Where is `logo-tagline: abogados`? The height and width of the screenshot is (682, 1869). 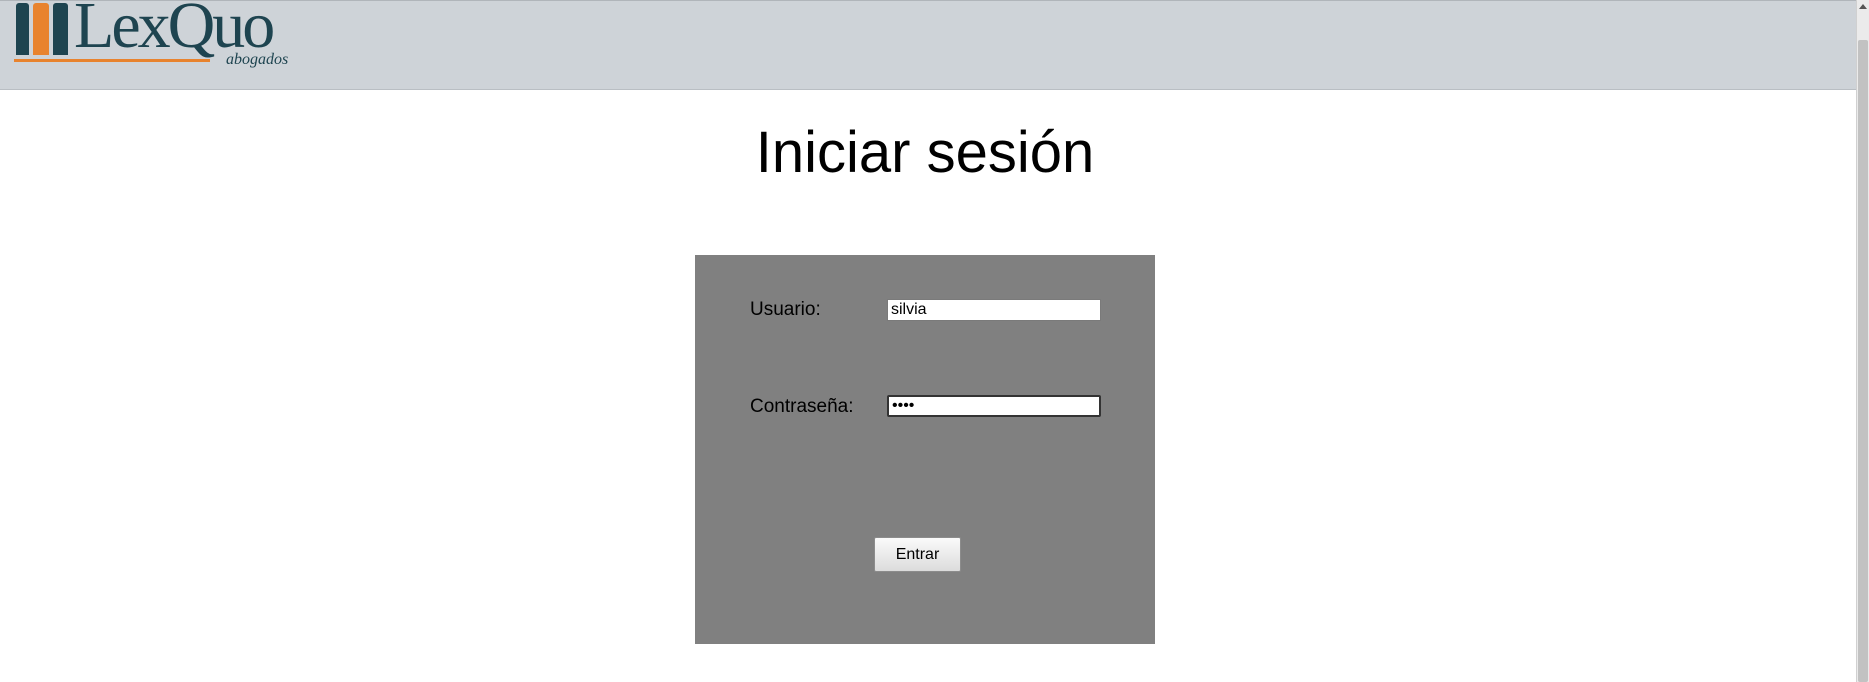
logo-tagline: abogados is located at coordinates (257, 59).